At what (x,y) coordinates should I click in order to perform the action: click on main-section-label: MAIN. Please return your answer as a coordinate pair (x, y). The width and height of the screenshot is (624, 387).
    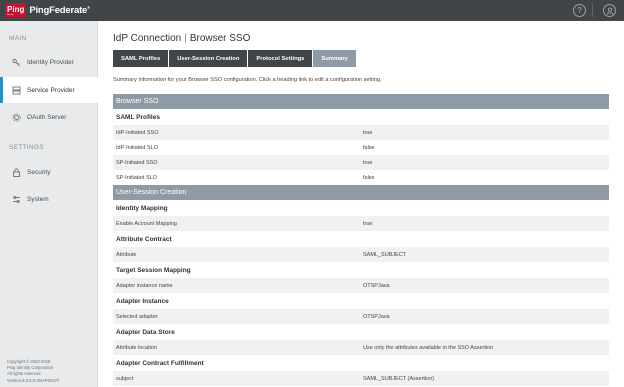
    Looking at the image, I should click on (18, 38).